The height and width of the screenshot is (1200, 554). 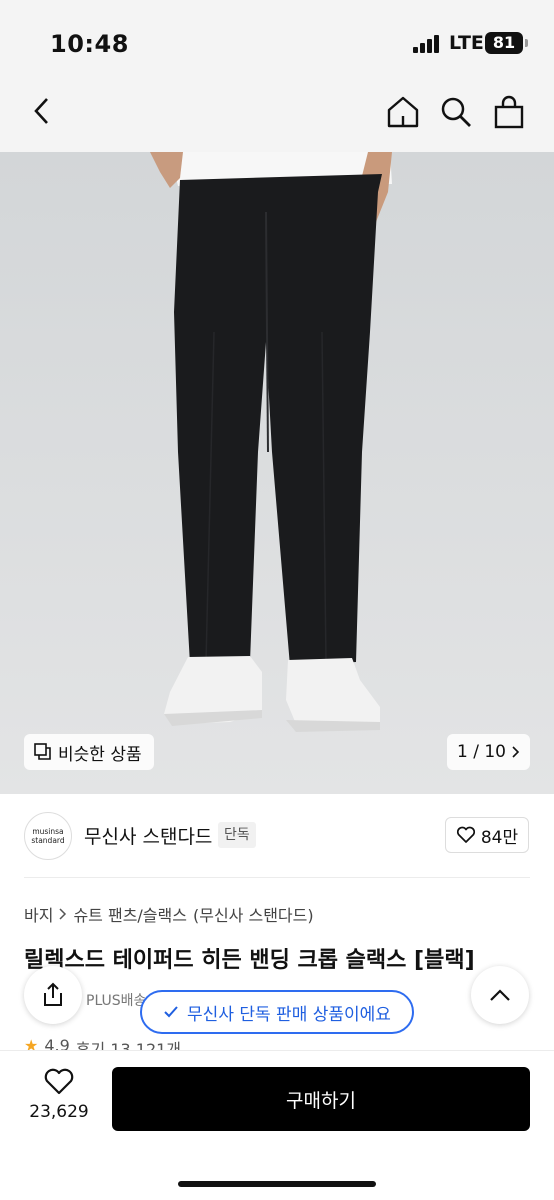 I want to click on product-title: 릴렉스드 테이퍼드 히든 밴딩 크롭 슬랙스 [블랙], so click(x=249, y=960).